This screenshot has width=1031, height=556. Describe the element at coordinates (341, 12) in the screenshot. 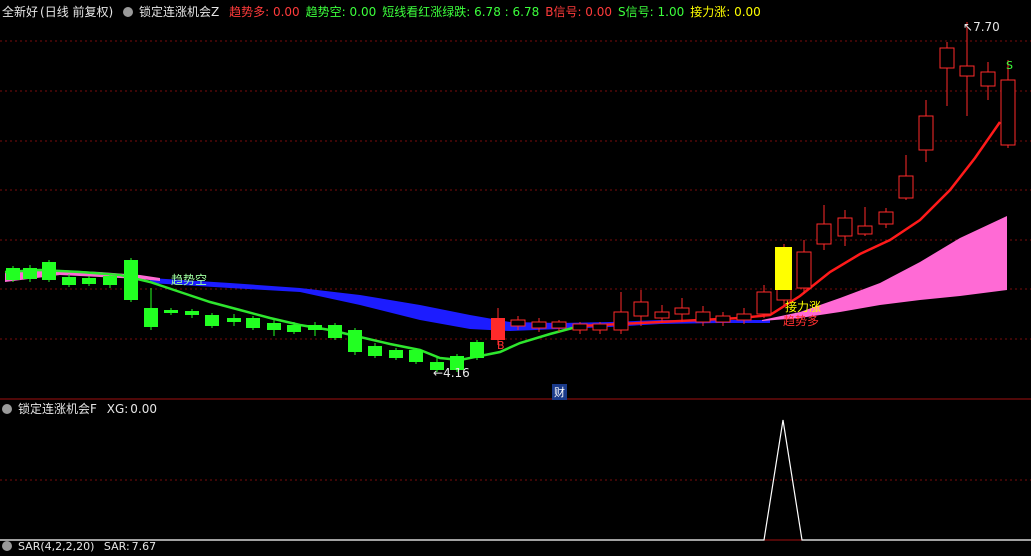

I see `header-value-1: 趋势空: 0.00` at that location.